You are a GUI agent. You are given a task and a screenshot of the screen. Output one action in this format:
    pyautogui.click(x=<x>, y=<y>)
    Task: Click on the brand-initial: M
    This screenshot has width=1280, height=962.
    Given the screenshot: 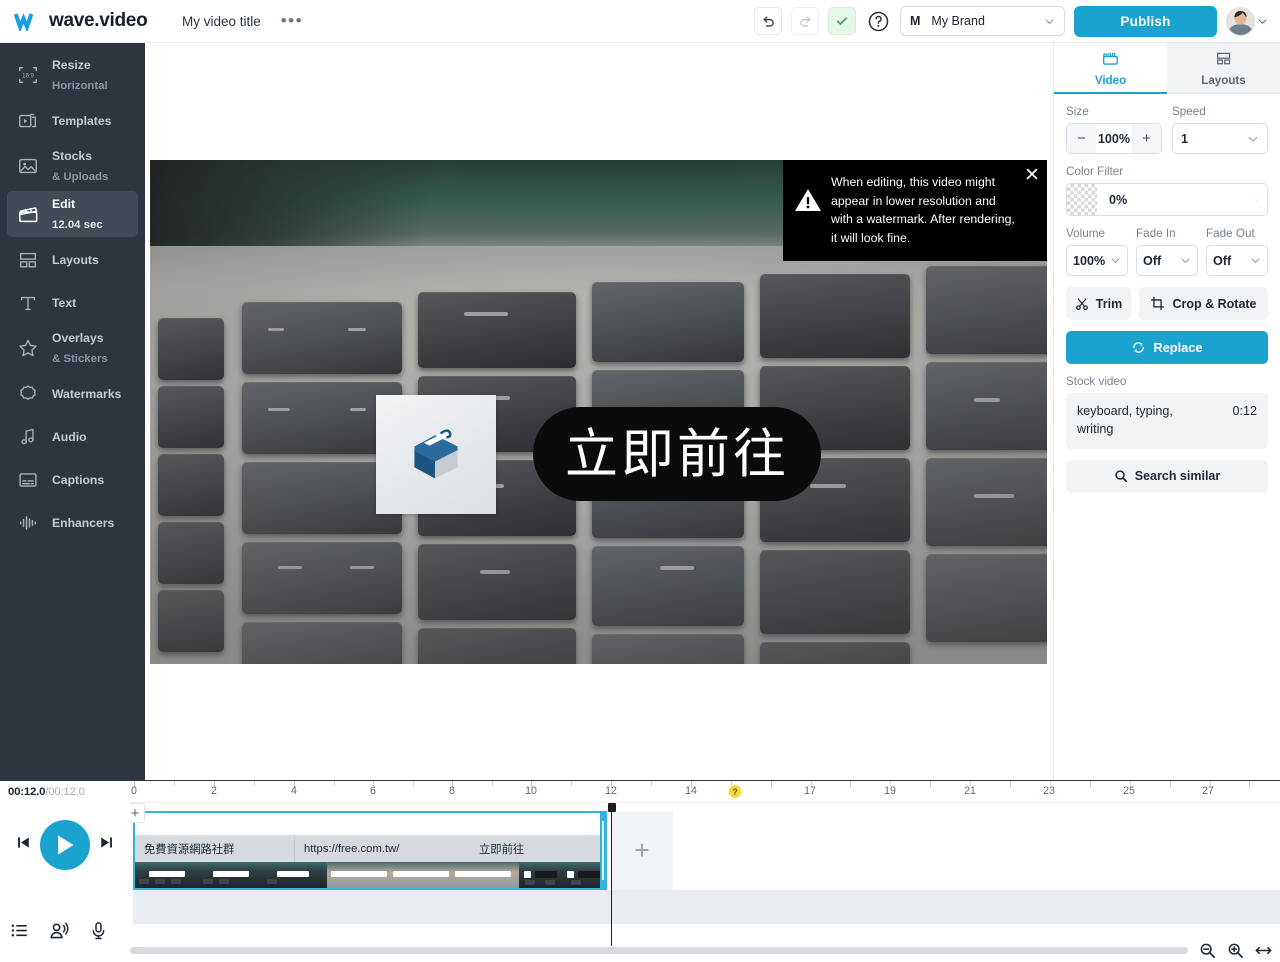 What is the action you would take?
    pyautogui.click(x=915, y=21)
    